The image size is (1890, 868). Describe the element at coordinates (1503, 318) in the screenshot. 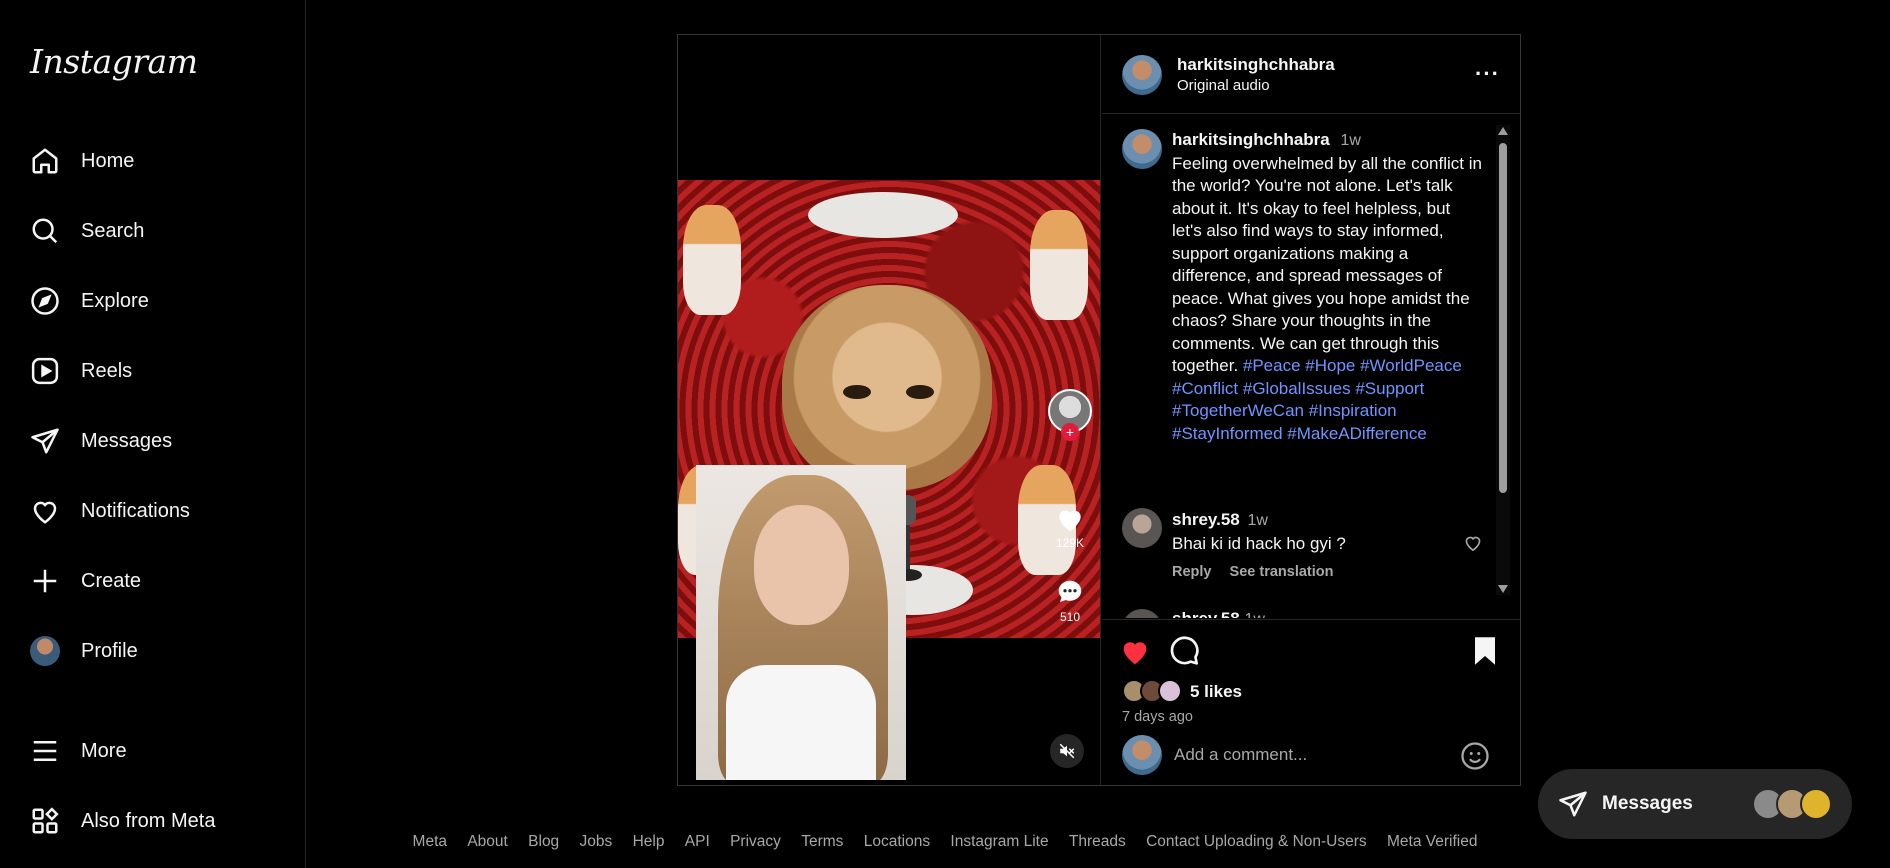

I see `scroll-thumb` at that location.